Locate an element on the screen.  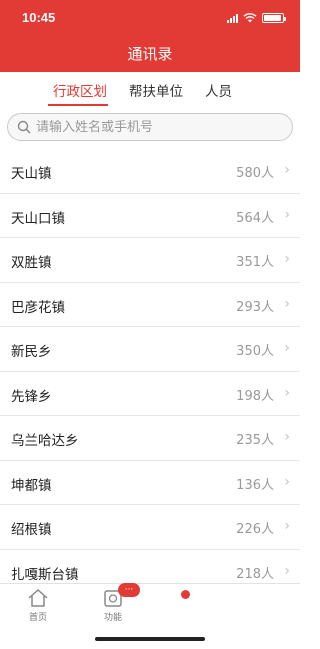
tab-admin-division: 行政区划 is located at coordinates (80, 90).